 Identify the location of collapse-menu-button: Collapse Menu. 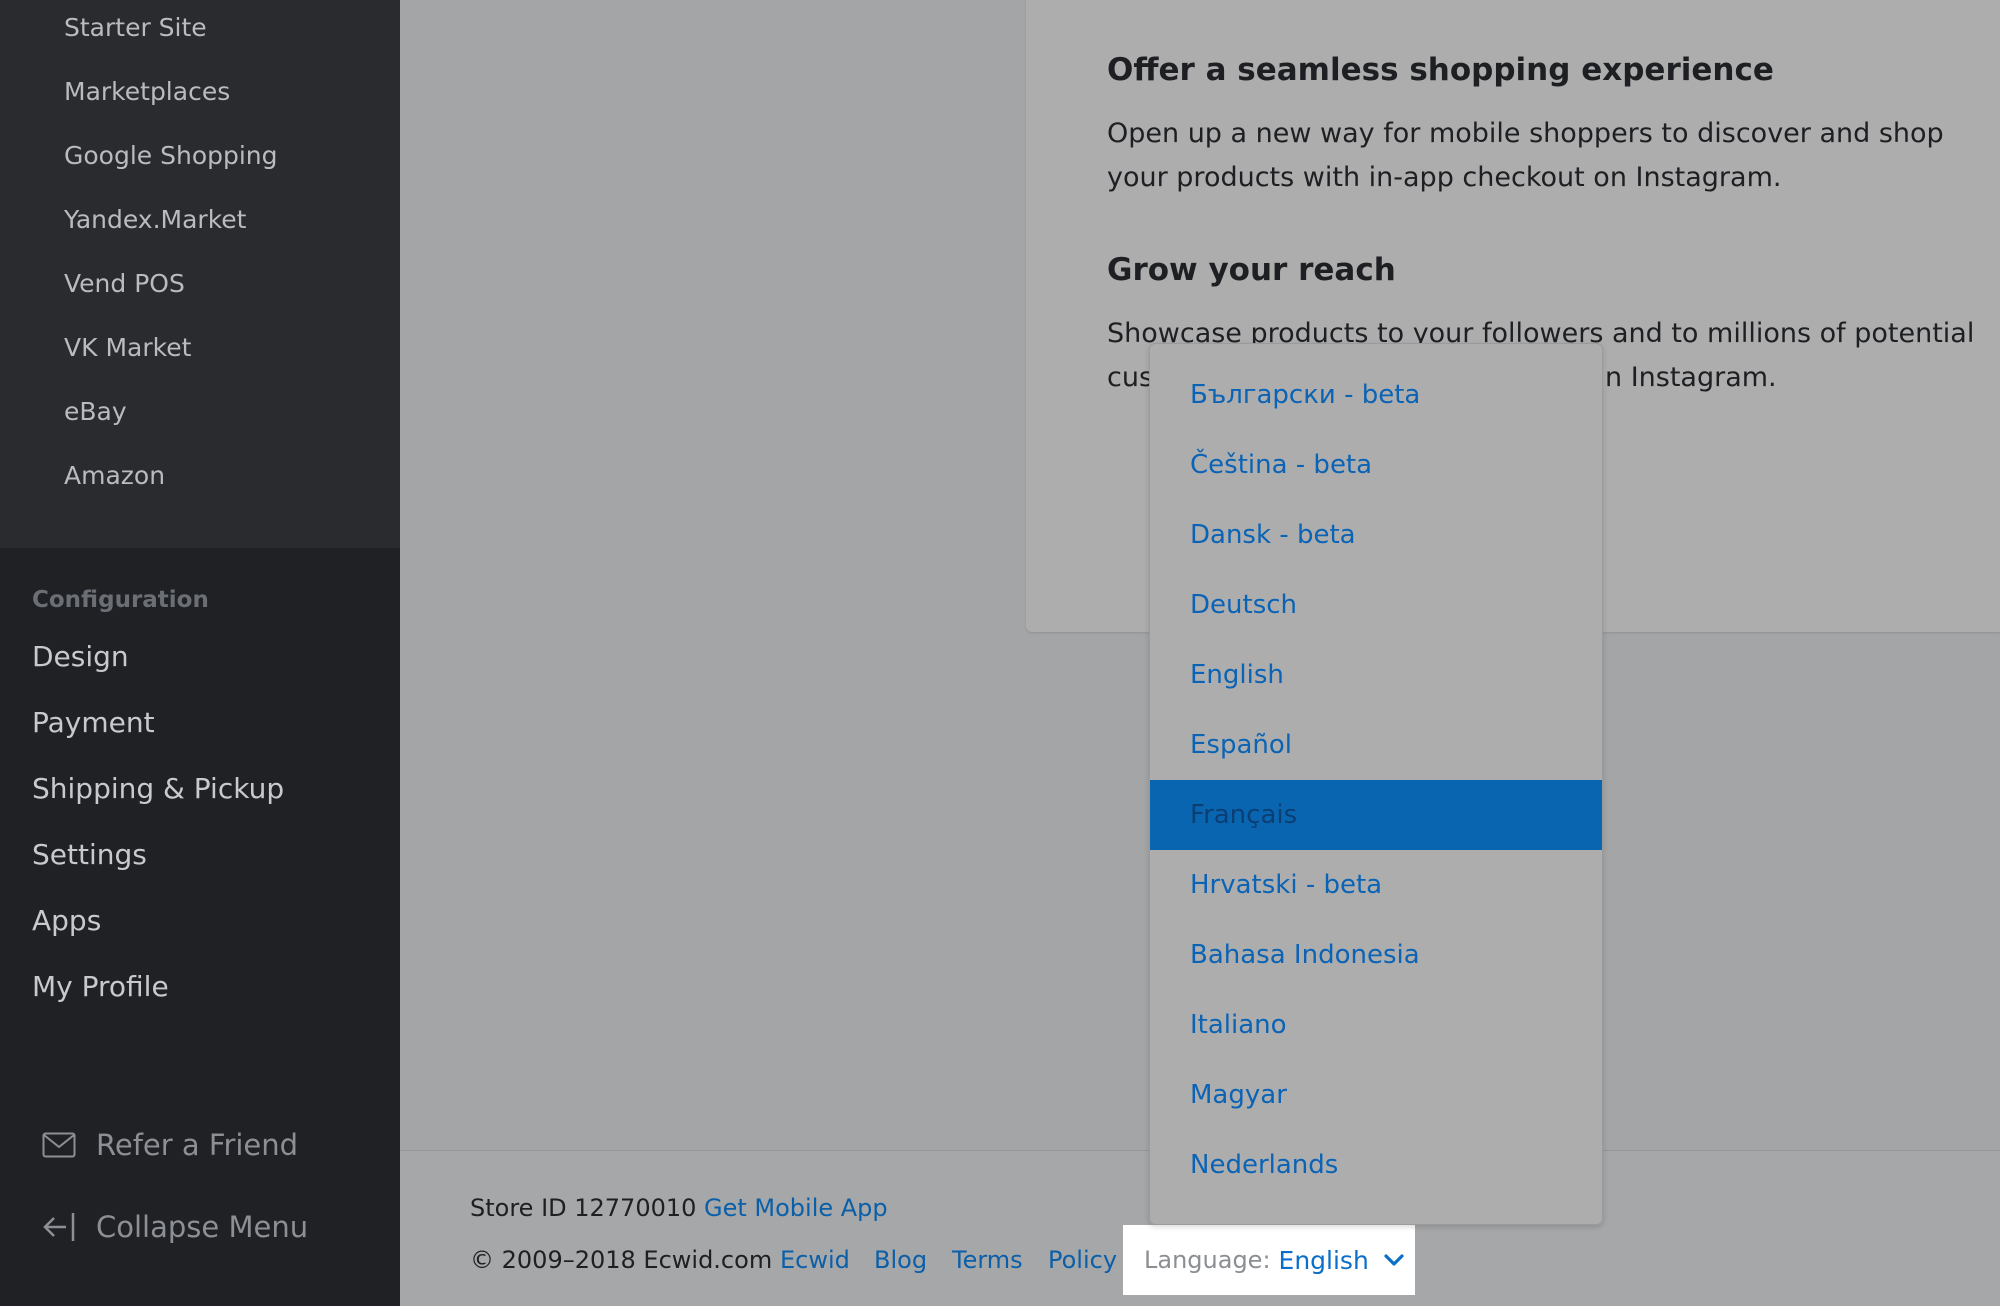
(175, 1227).